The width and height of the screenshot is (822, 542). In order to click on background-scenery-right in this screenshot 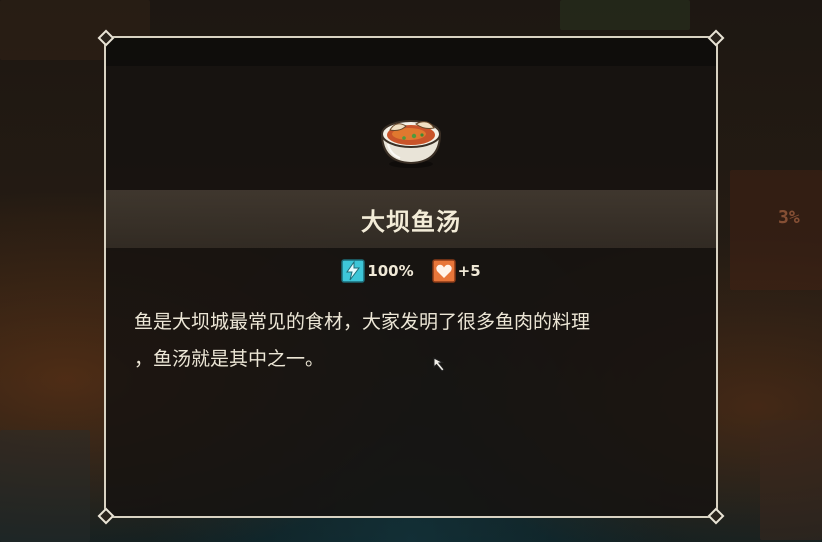, I will do `click(776, 230)`.